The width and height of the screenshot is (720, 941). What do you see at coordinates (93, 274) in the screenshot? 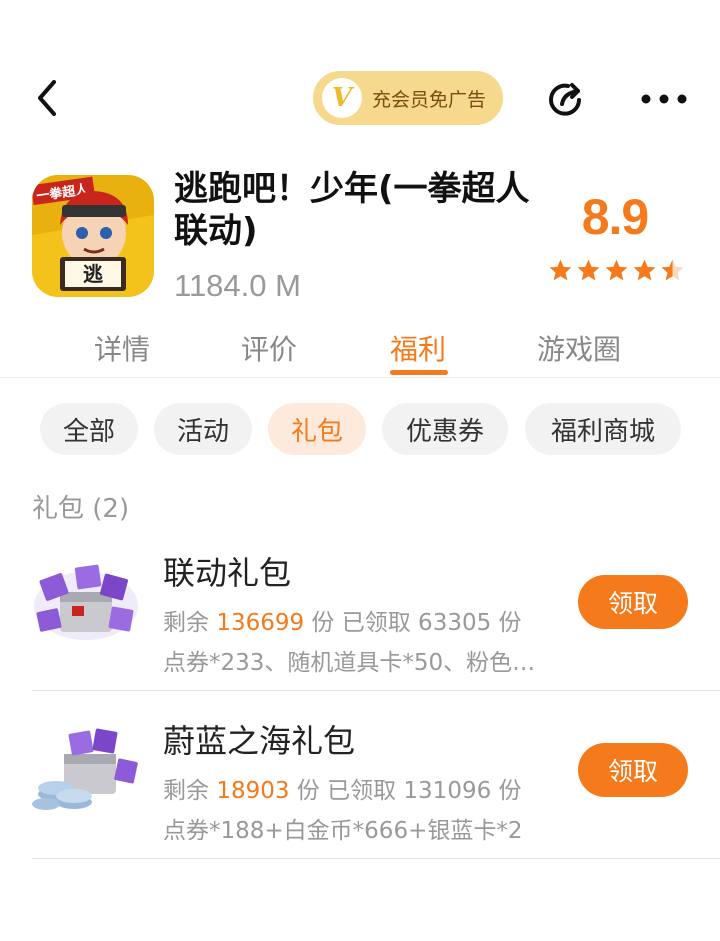
I see `icon-text-sign: 逃` at bounding box center [93, 274].